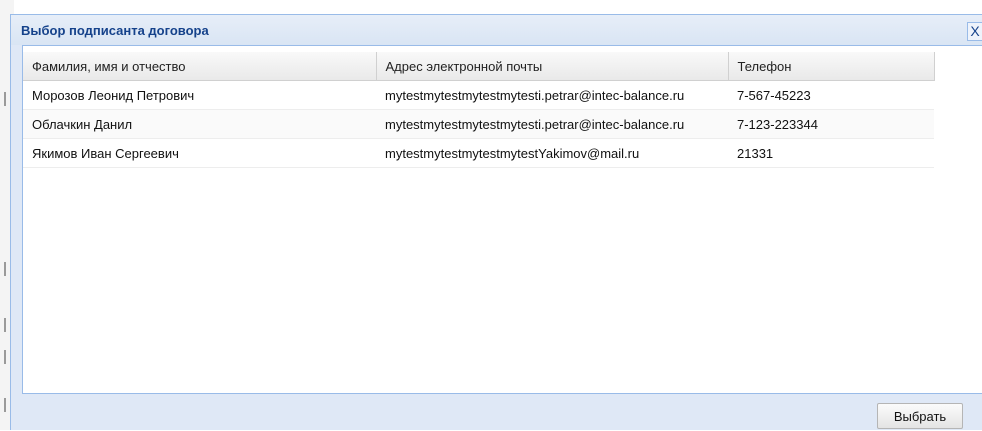 The height and width of the screenshot is (431, 982). What do you see at coordinates (199, 95) in the screenshot?
I see `cell-full-name: Морозов Леонид Петрович` at bounding box center [199, 95].